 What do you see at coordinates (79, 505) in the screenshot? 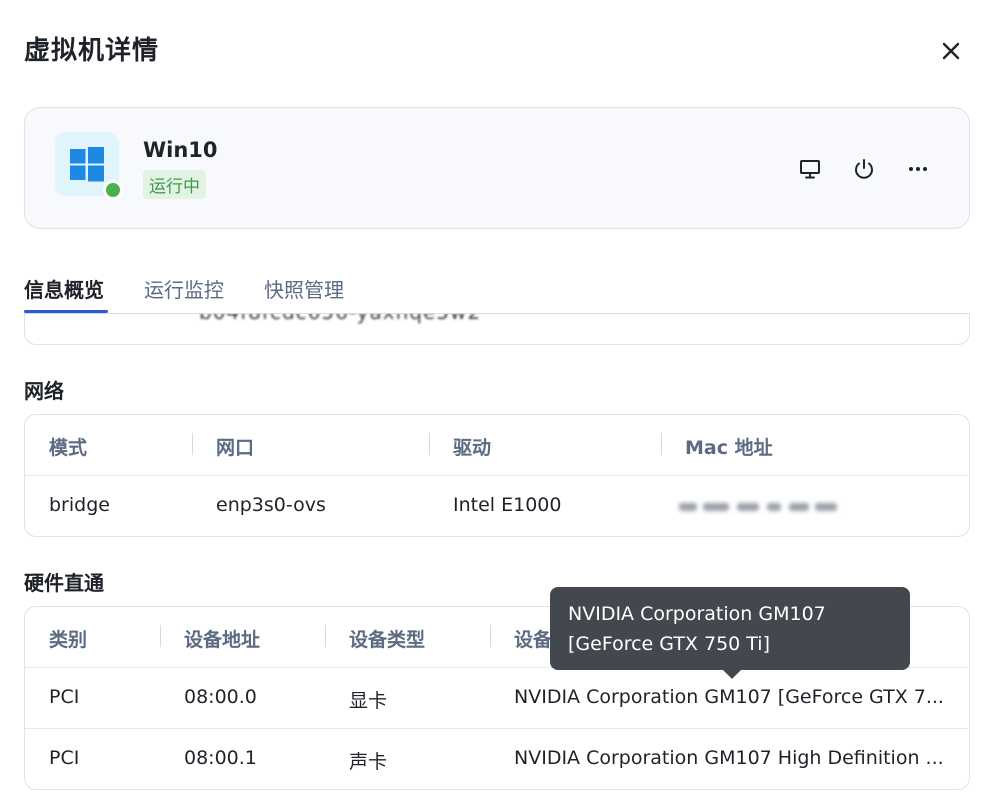
I see `cell-mode: bridge` at bounding box center [79, 505].